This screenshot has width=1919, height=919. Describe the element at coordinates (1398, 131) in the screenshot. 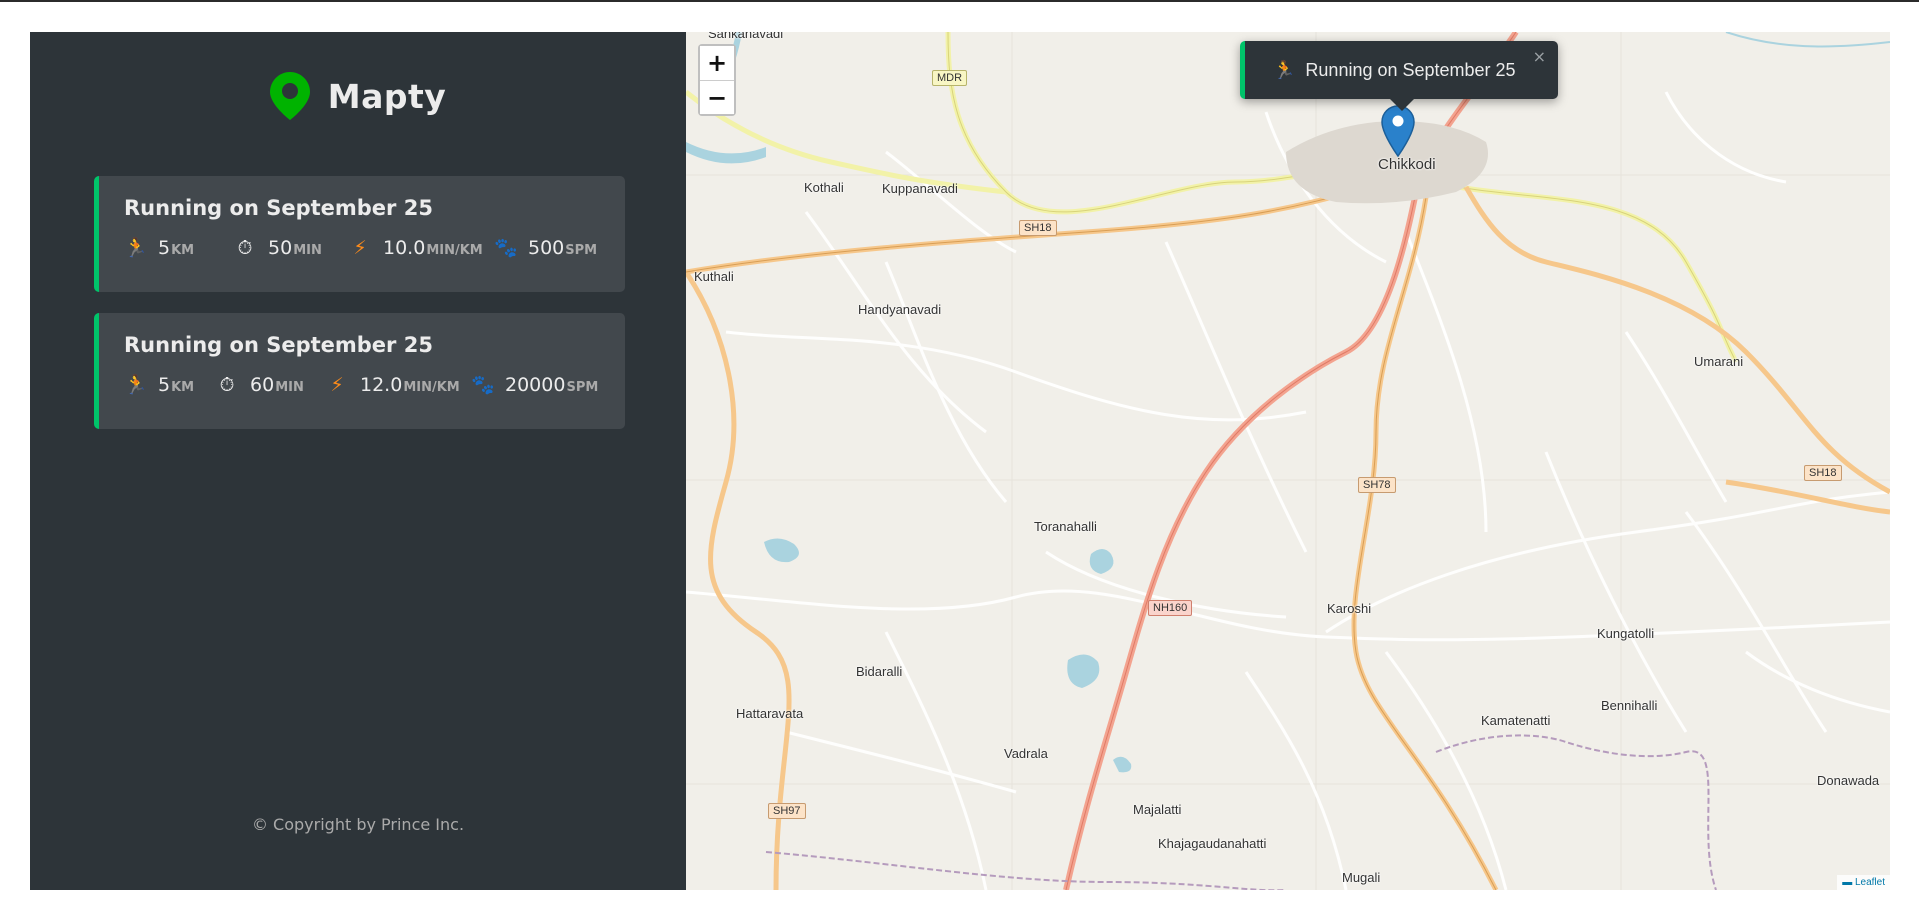

I see `map-marker-icon` at that location.